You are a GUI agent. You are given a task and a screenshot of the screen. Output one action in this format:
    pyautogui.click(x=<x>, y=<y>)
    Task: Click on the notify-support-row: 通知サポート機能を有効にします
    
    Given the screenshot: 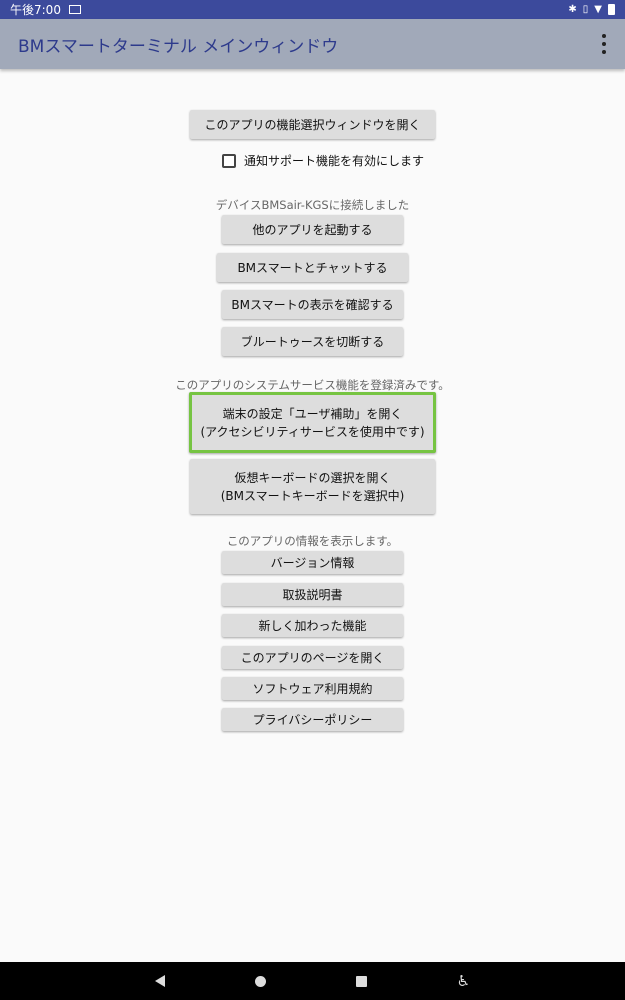 What is the action you would take?
    pyautogui.click(x=323, y=160)
    